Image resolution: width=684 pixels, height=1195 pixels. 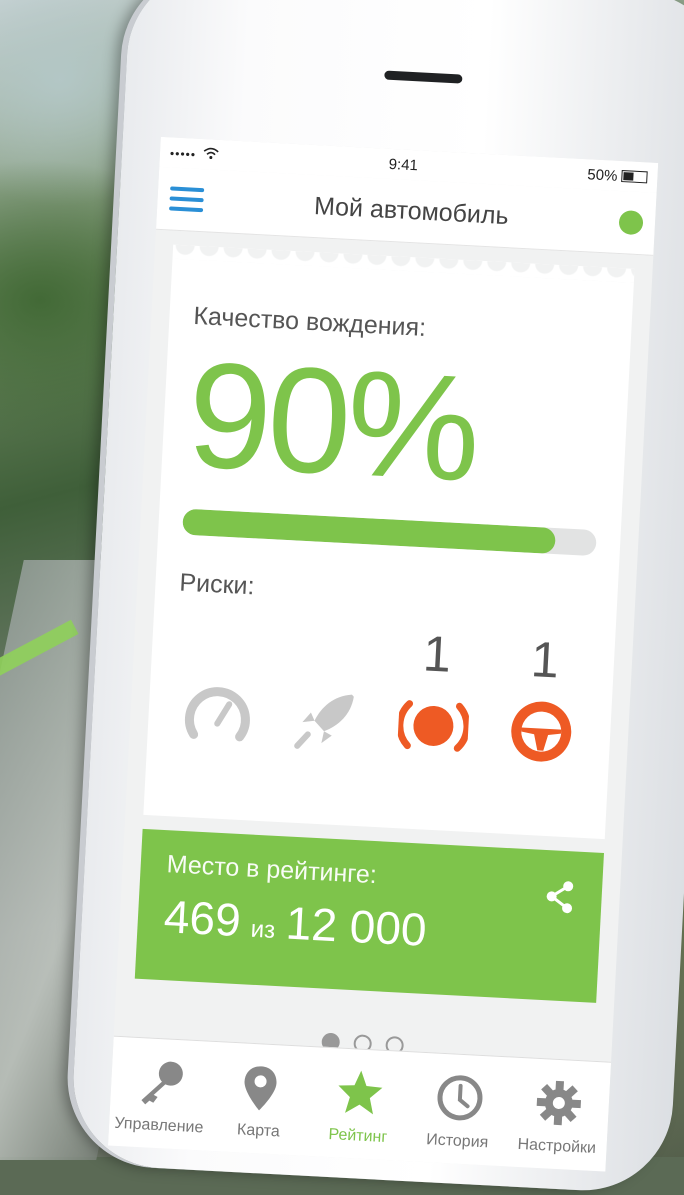 What do you see at coordinates (460, 1098) in the screenshot?
I see `clock-icon` at bounding box center [460, 1098].